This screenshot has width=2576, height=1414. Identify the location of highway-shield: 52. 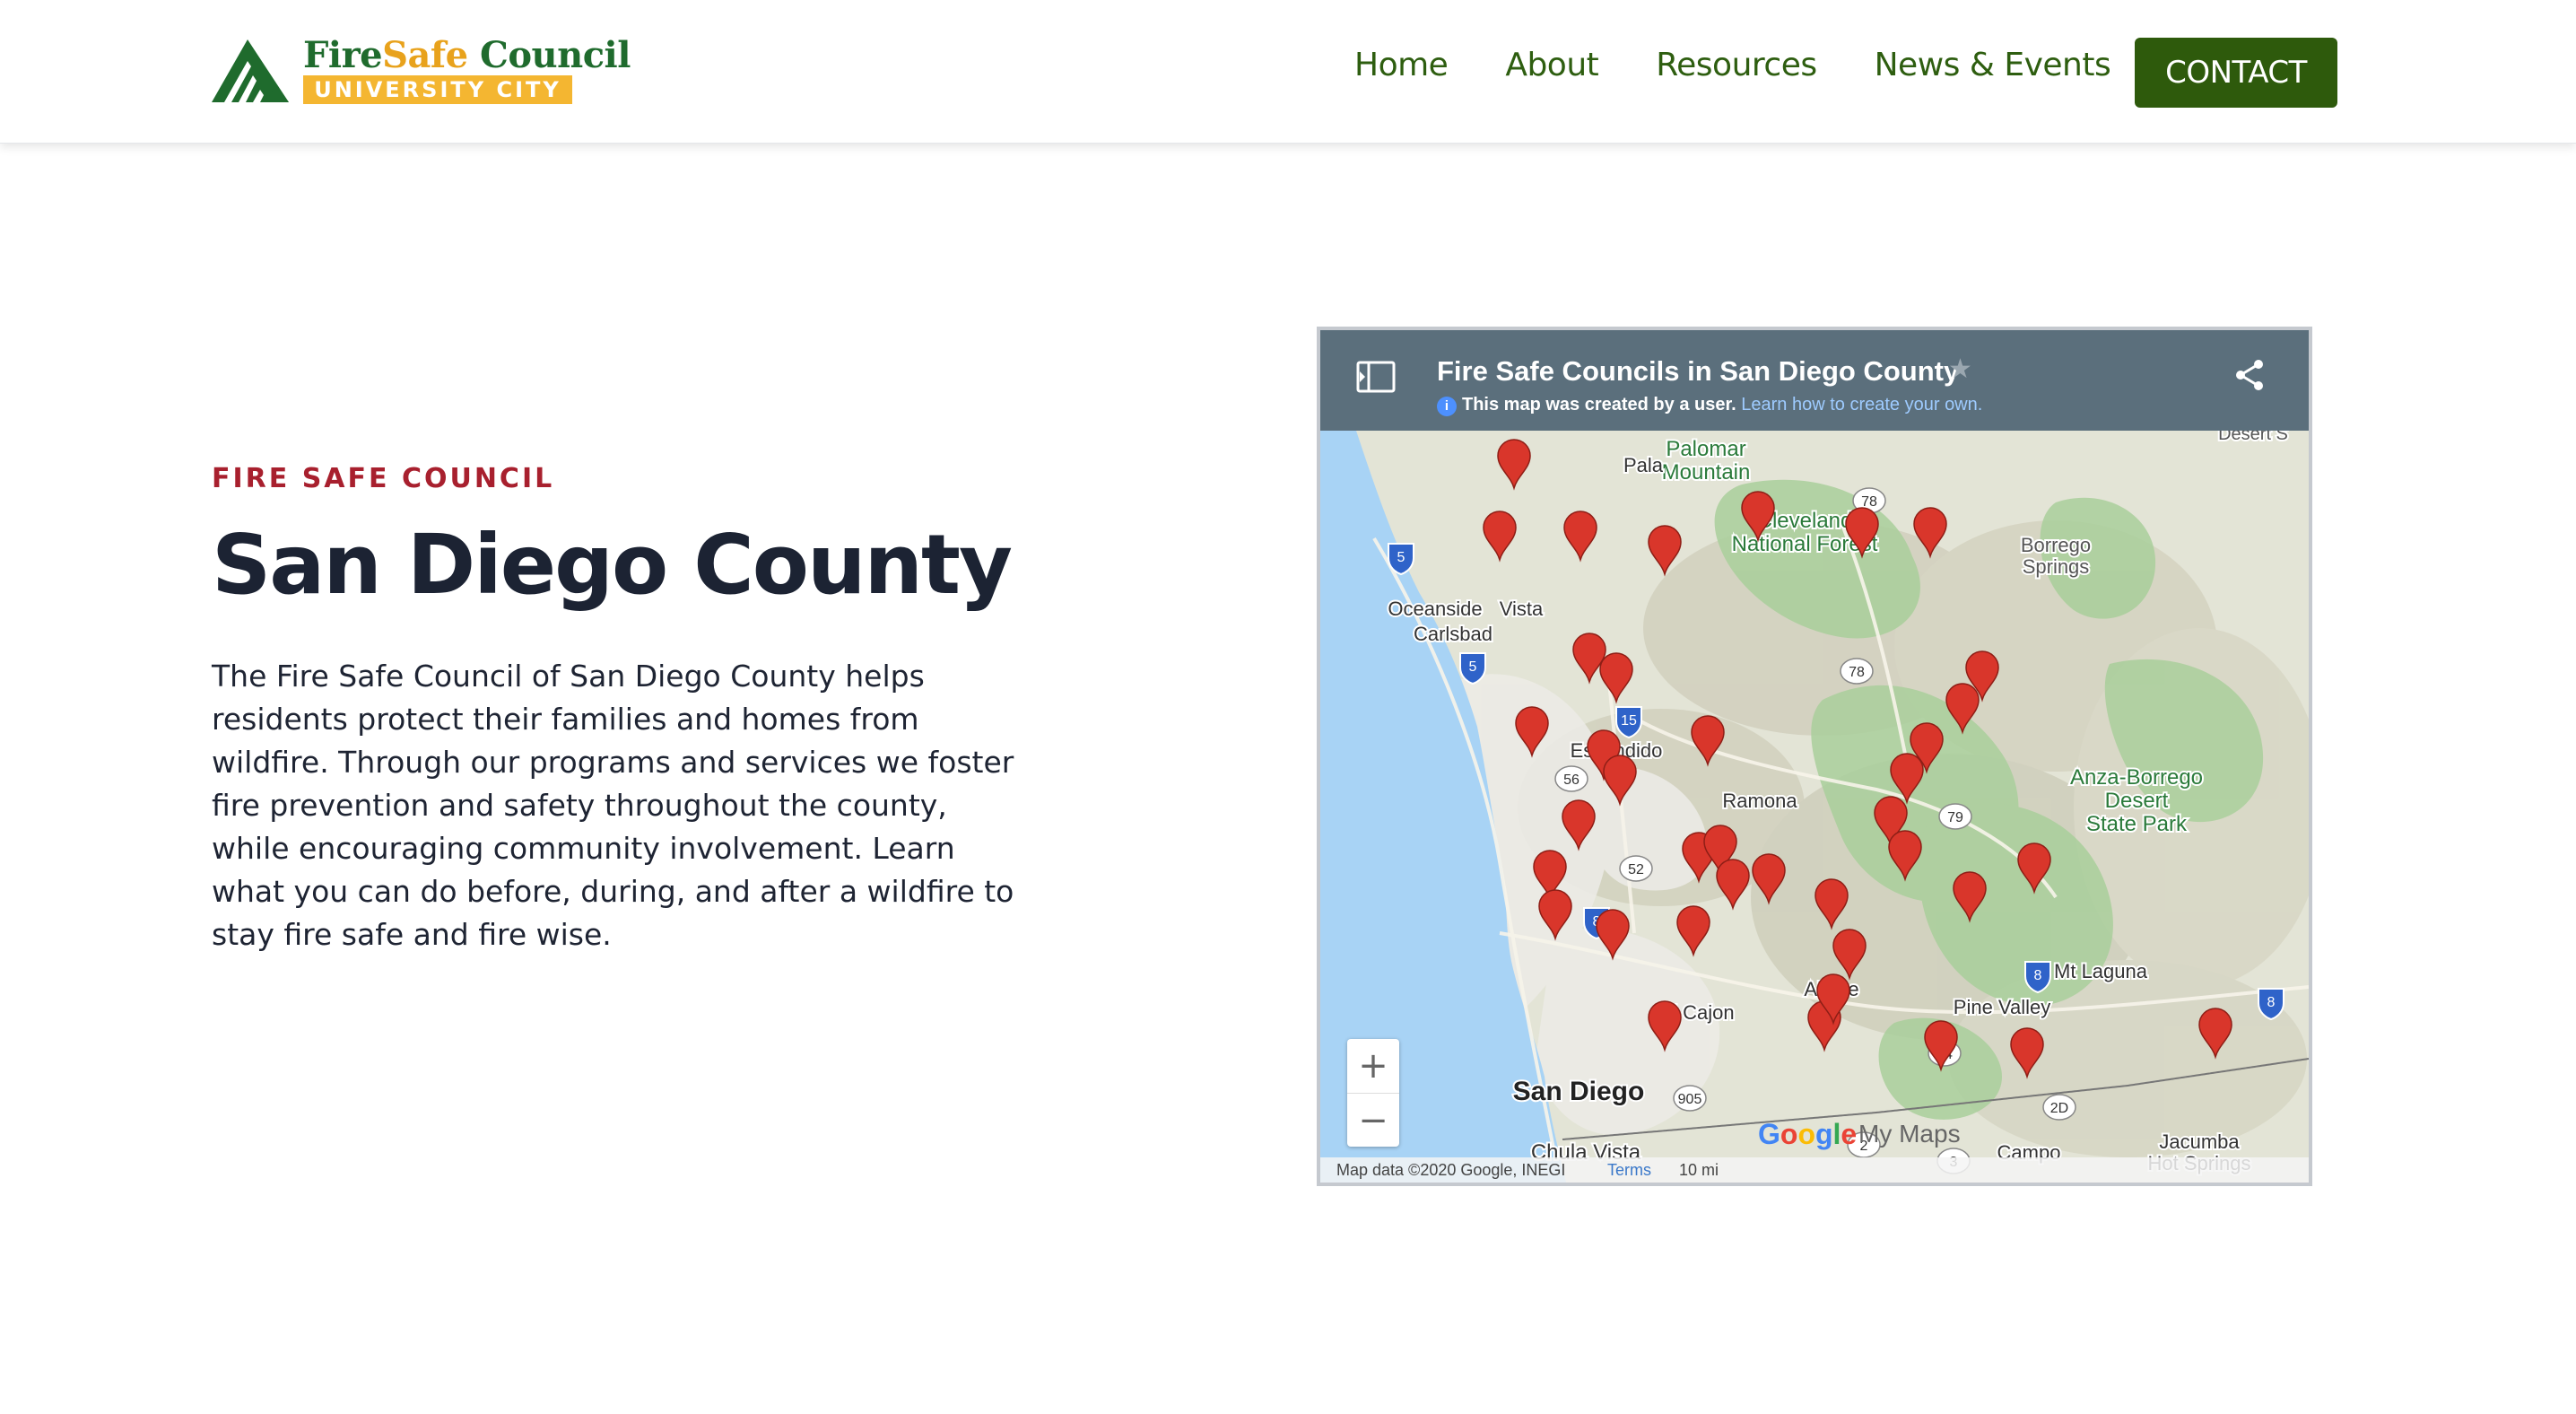
(1636, 869).